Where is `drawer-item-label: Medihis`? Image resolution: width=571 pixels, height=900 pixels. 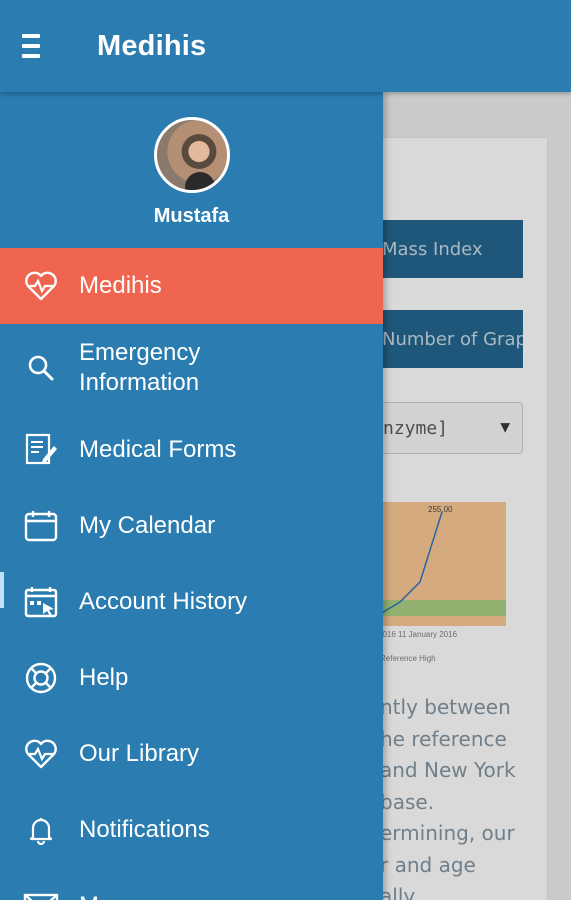
drawer-item-label: Medihis is located at coordinates (120, 285).